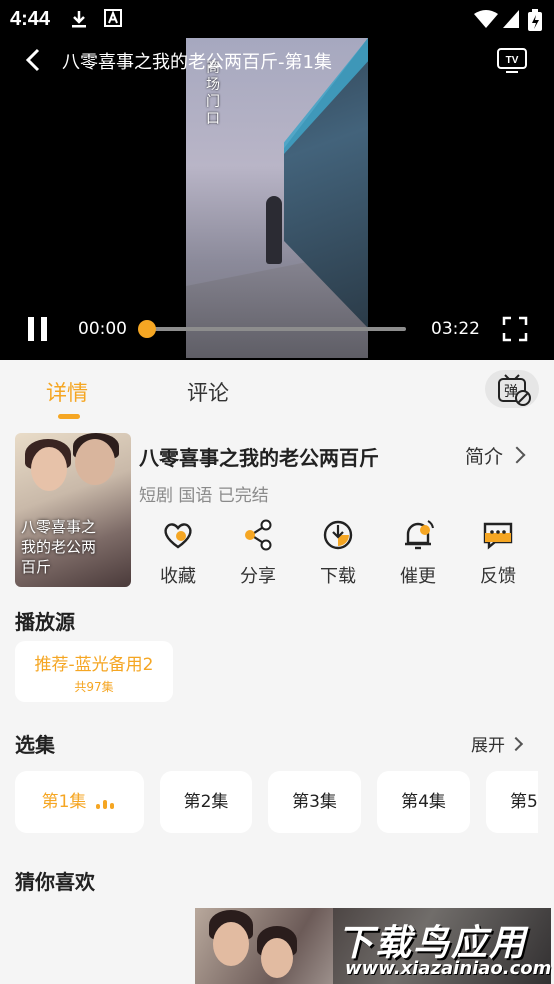 The height and width of the screenshot is (984, 554). I want to click on recommend-title: 猜你喜欢, so click(55, 882).